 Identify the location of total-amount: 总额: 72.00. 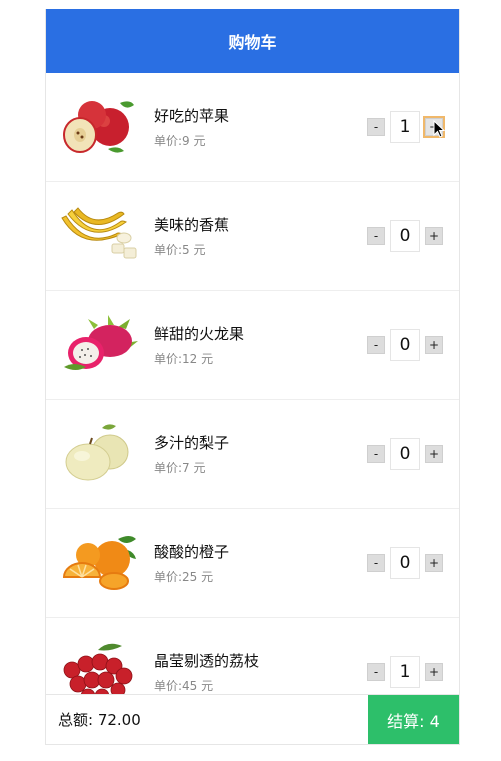
(99, 720).